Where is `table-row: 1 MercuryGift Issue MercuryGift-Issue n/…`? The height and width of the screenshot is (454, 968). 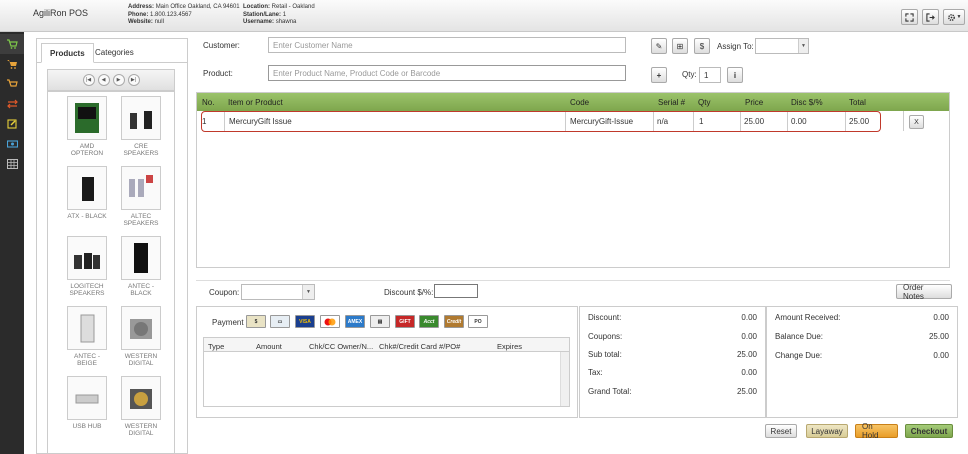
table-row: 1 MercuryGift Issue MercuryGift-Issue n/… is located at coordinates (541, 121).